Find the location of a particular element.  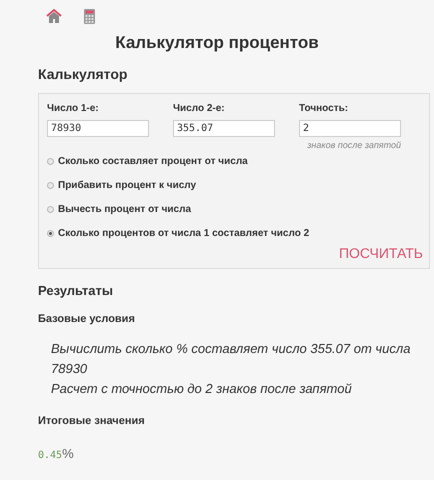

option-label: Сколько процентов от числа 1 составляет число 2 is located at coordinates (184, 234).